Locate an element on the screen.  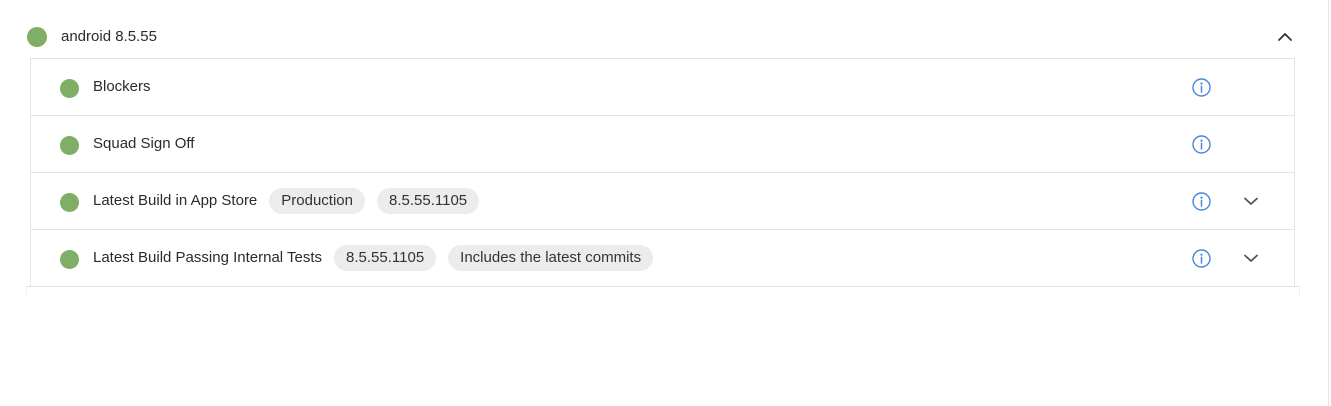
commits-status-chip: Includes the latest commits is located at coordinates (551, 258).